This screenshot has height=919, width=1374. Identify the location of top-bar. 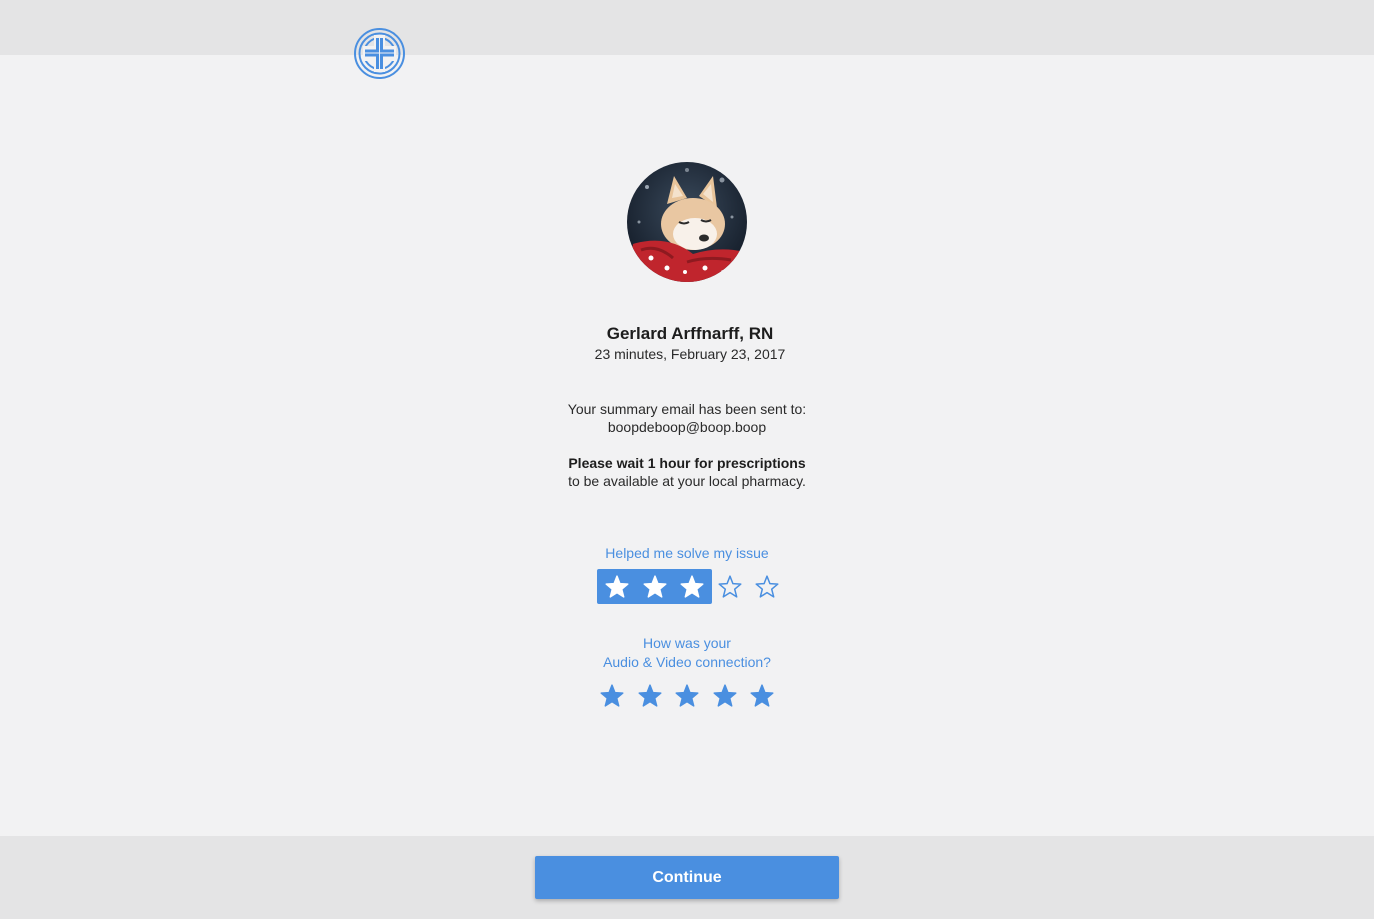
(687, 27).